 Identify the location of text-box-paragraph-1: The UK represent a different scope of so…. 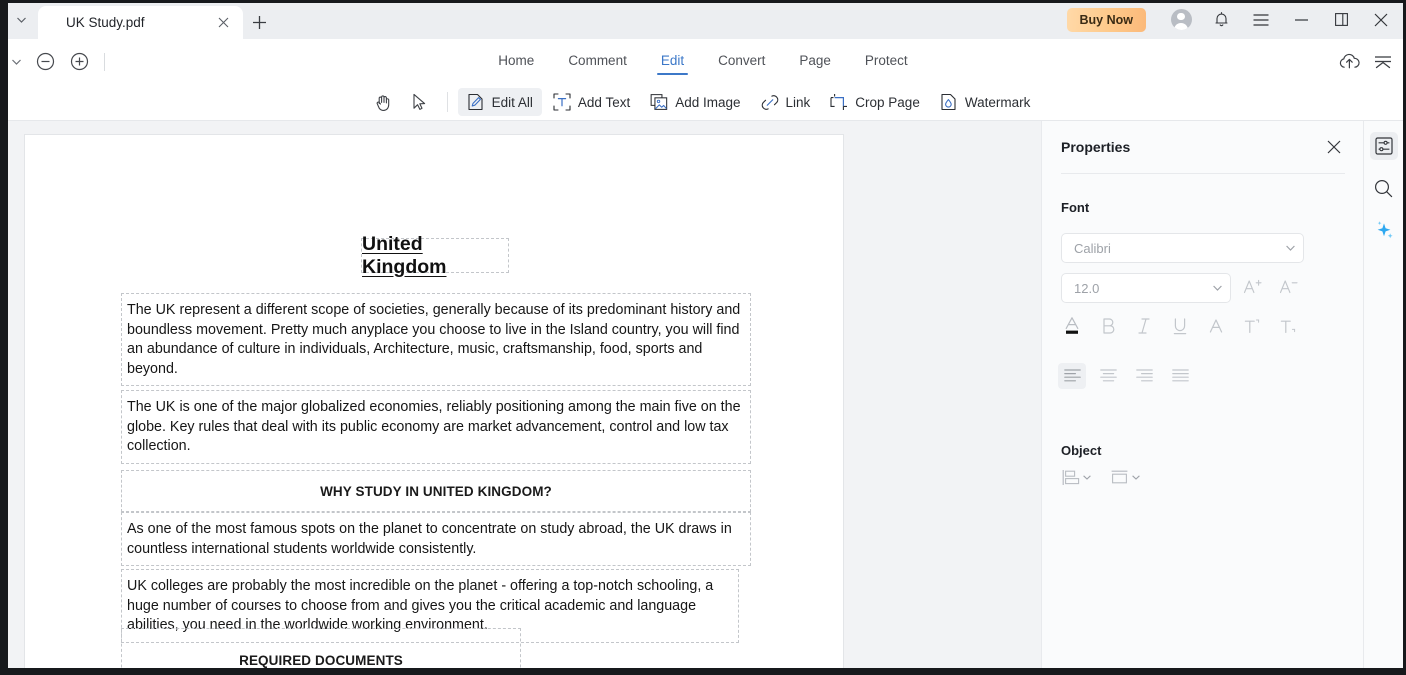
(436, 340).